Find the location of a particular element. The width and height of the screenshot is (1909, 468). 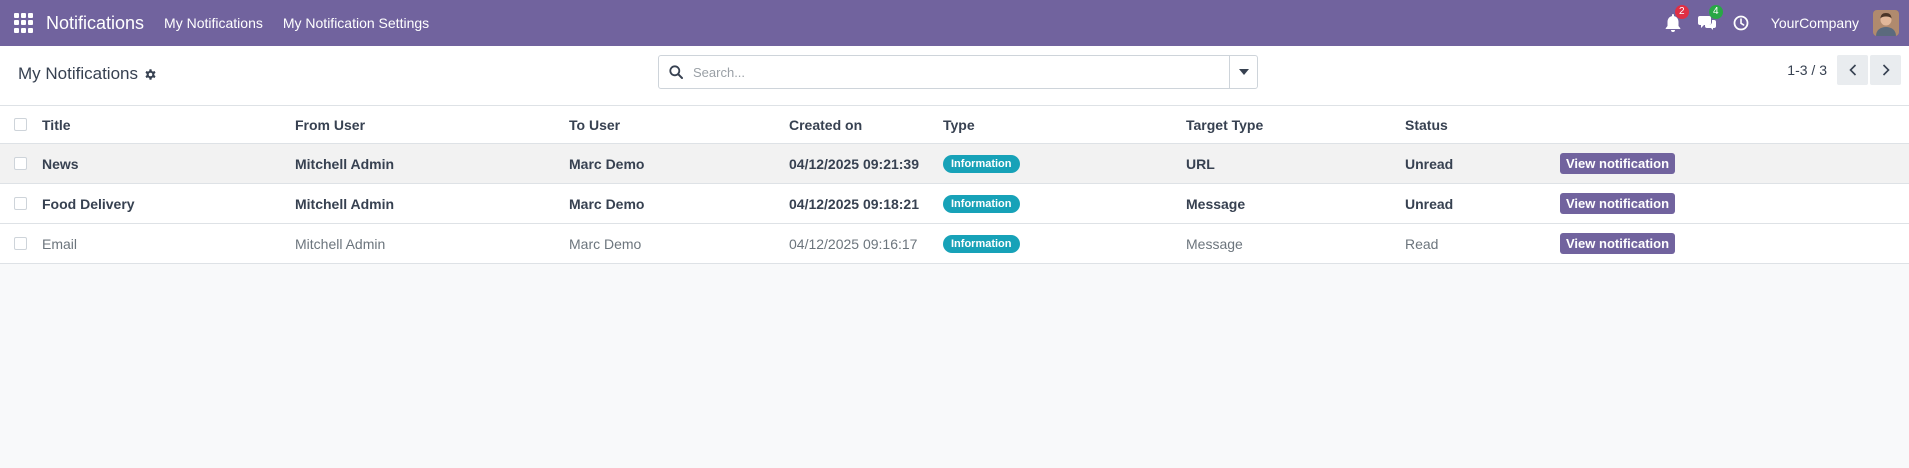

chevron-left-icon is located at coordinates (1852, 70).